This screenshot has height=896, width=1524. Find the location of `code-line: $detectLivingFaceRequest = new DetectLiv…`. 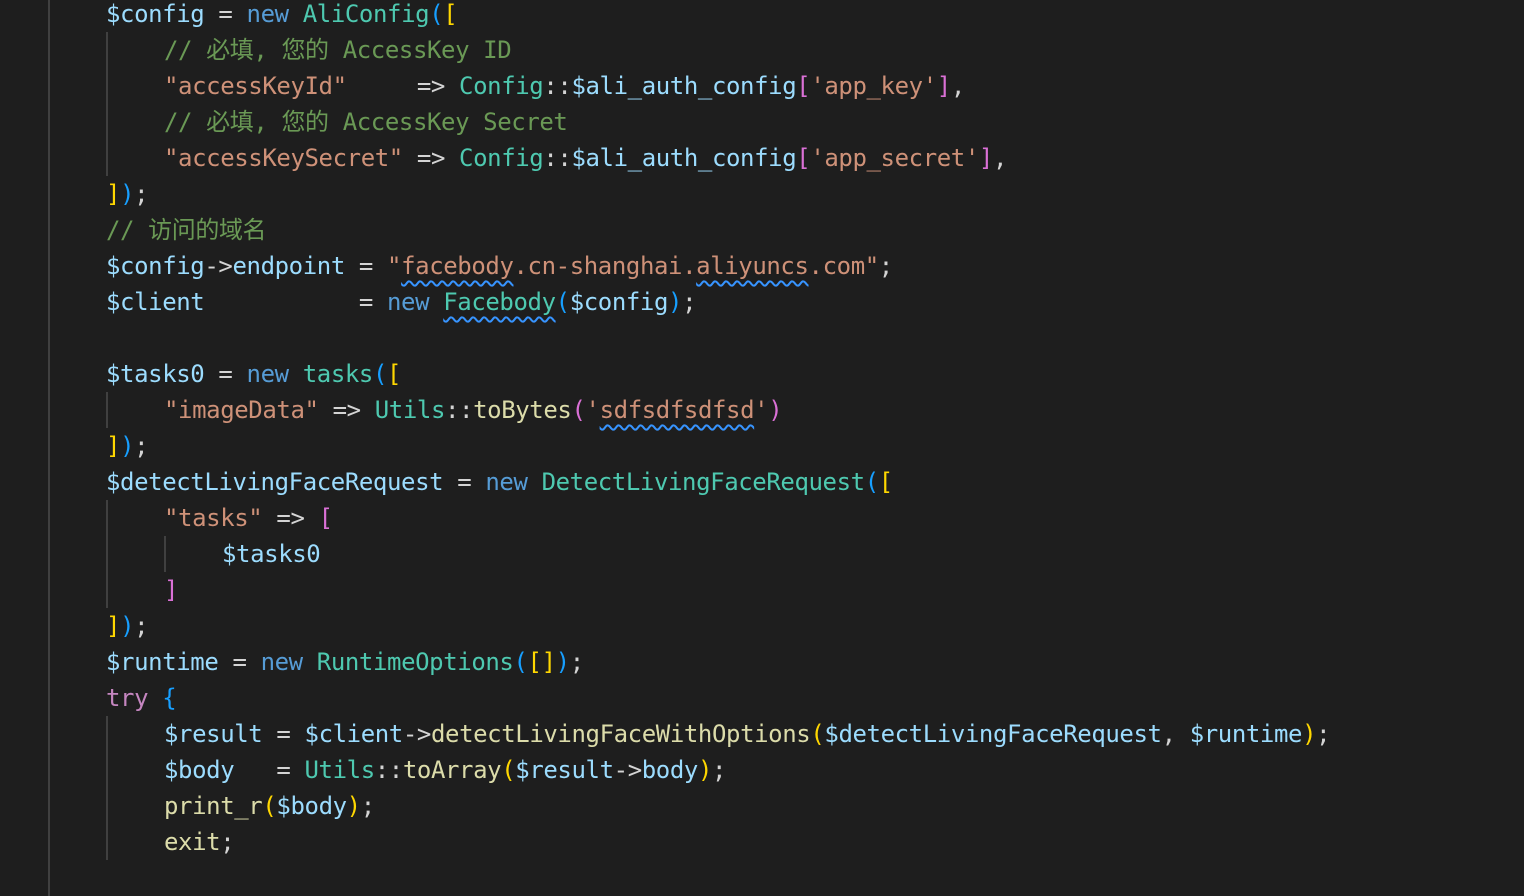

code-line: $detectLivingFaceRequest = new DetectLiv… is located at coordinates (499, 482).